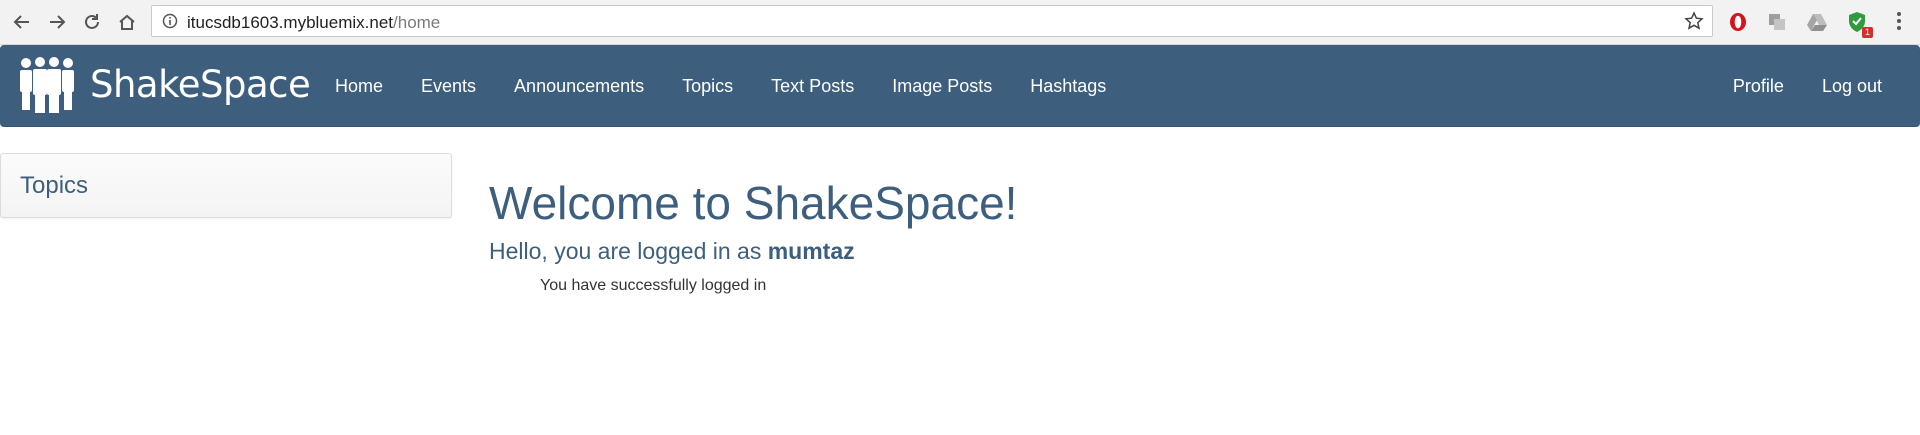  What do you see at coordinates (127, 22) in the screenshot?
I see `home-icon` at bounding box center [127, 22].